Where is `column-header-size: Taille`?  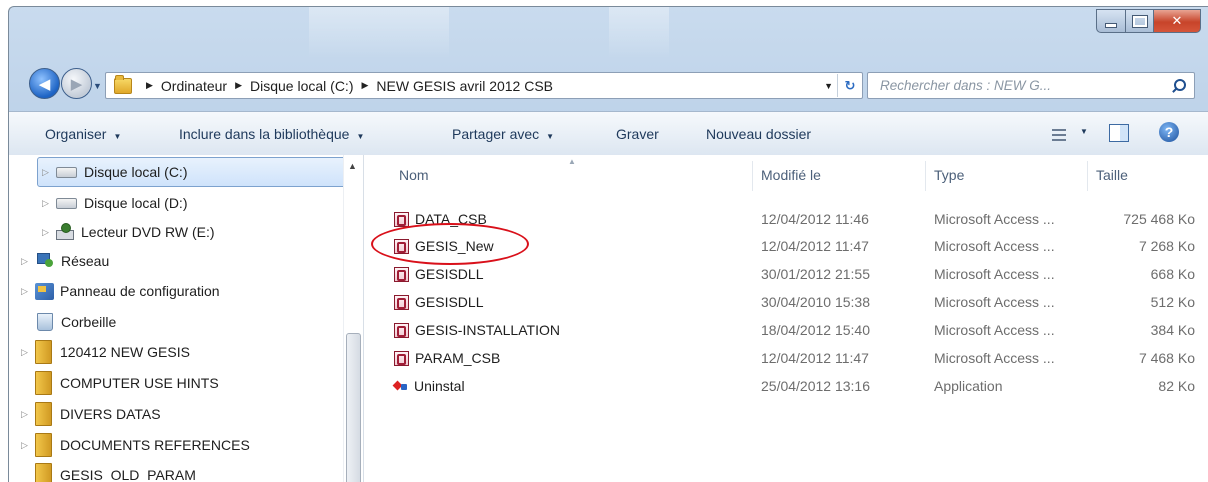
column-header-size: Taille is located at coordinates (1112, 175).